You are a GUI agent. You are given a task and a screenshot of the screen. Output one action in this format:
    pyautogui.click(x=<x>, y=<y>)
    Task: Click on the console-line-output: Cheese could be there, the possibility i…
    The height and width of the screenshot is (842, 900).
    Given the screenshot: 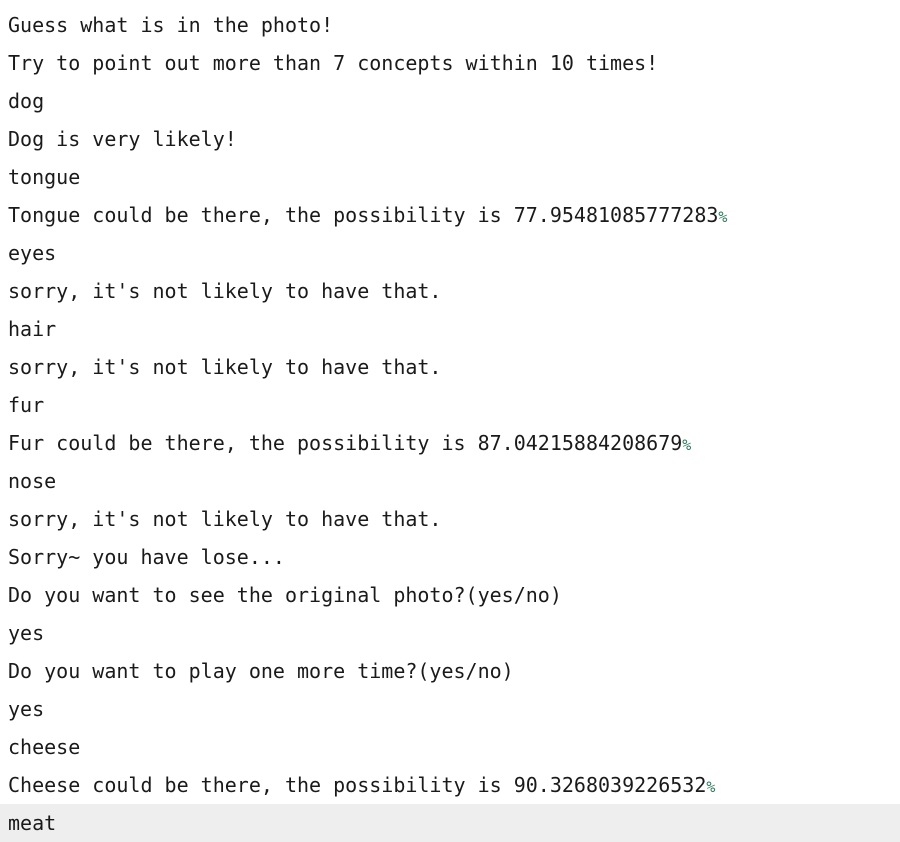 What is the action you would take?
    pyautogui.click(x=450, y=785)
    